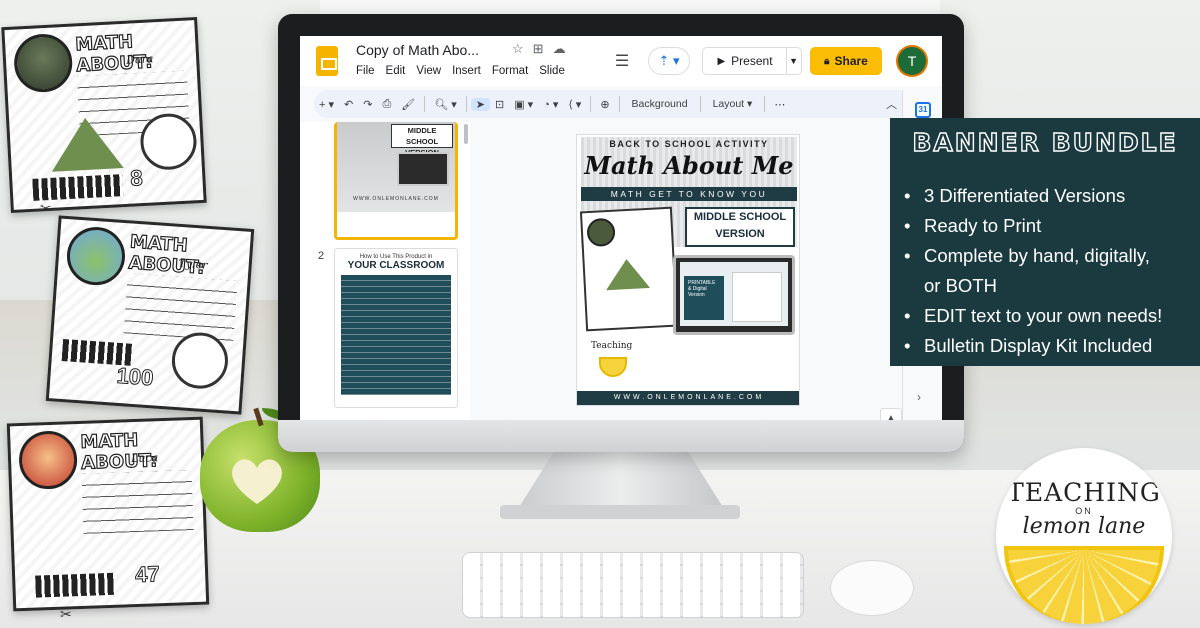 This screenshot has width=1200, height=628. What do you see at coordinates (423, 169) in the screenshot?
I see `thumb-laptop` at bounding box center [423, 169].